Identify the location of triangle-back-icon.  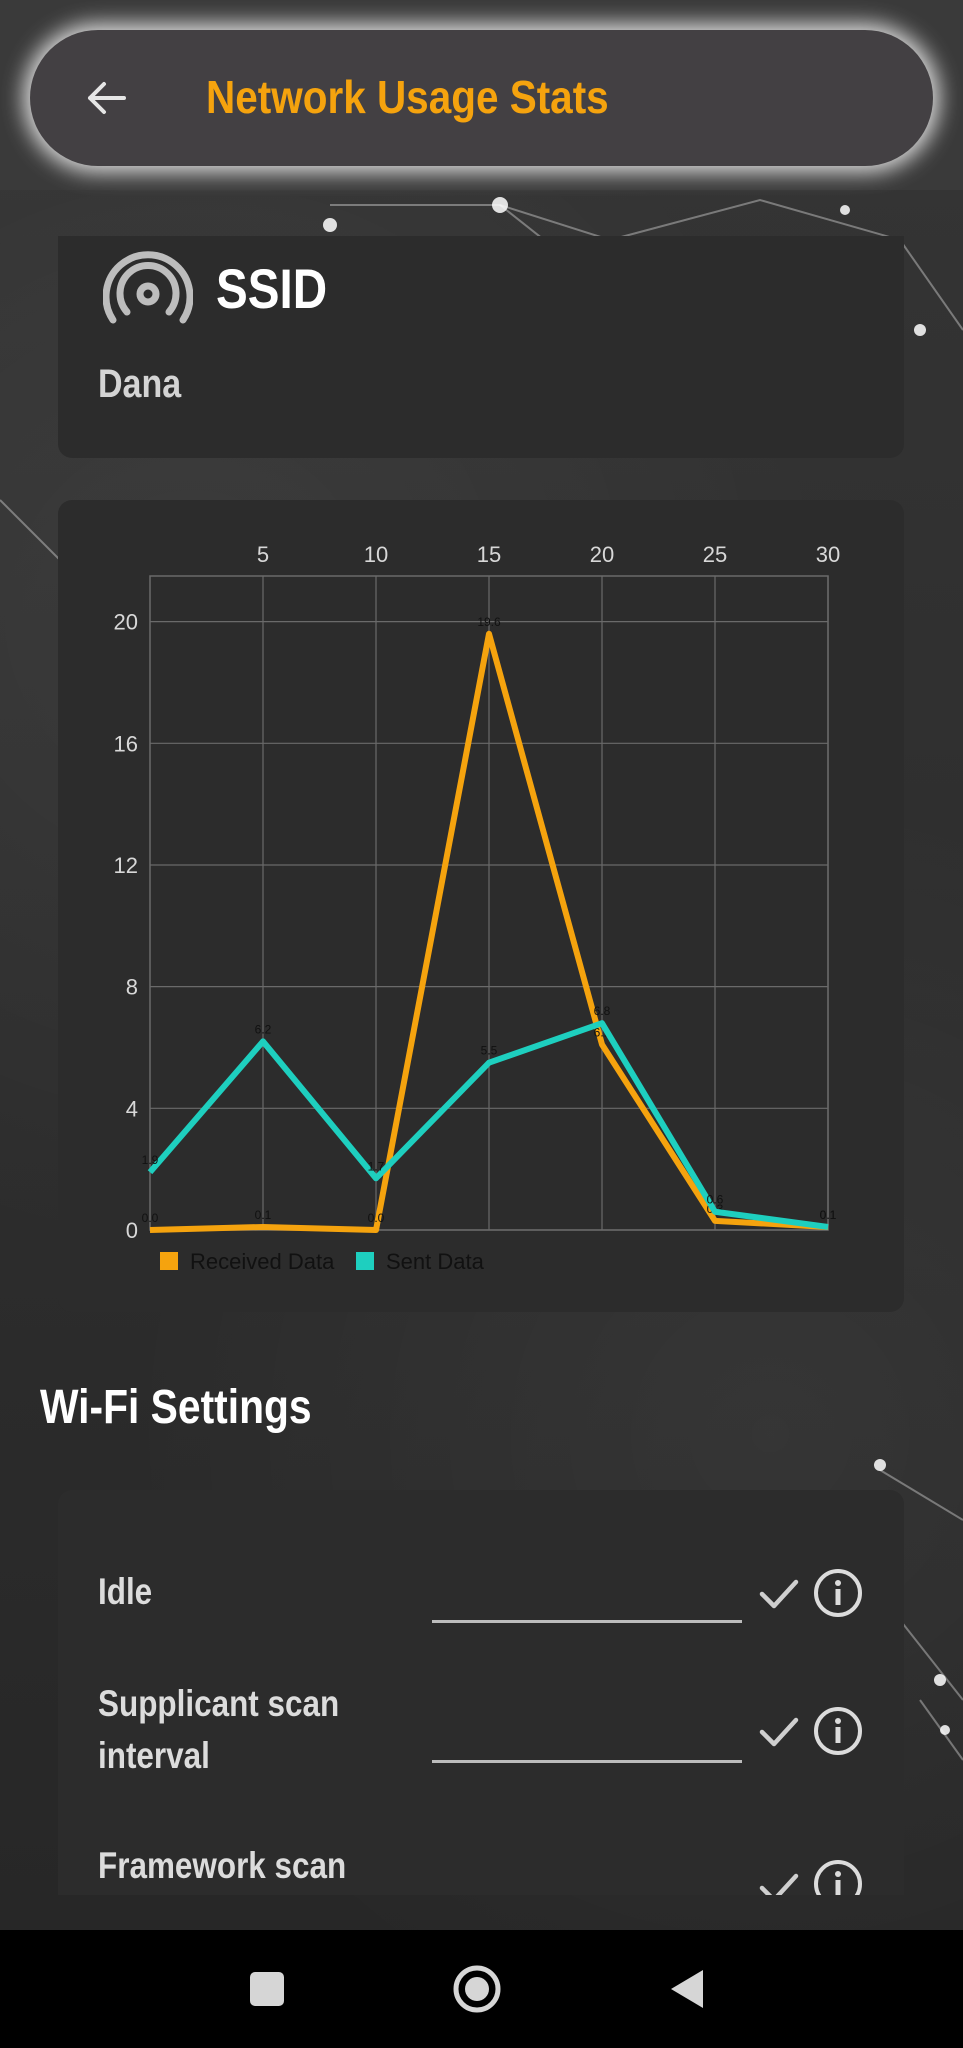
(687, 1989).